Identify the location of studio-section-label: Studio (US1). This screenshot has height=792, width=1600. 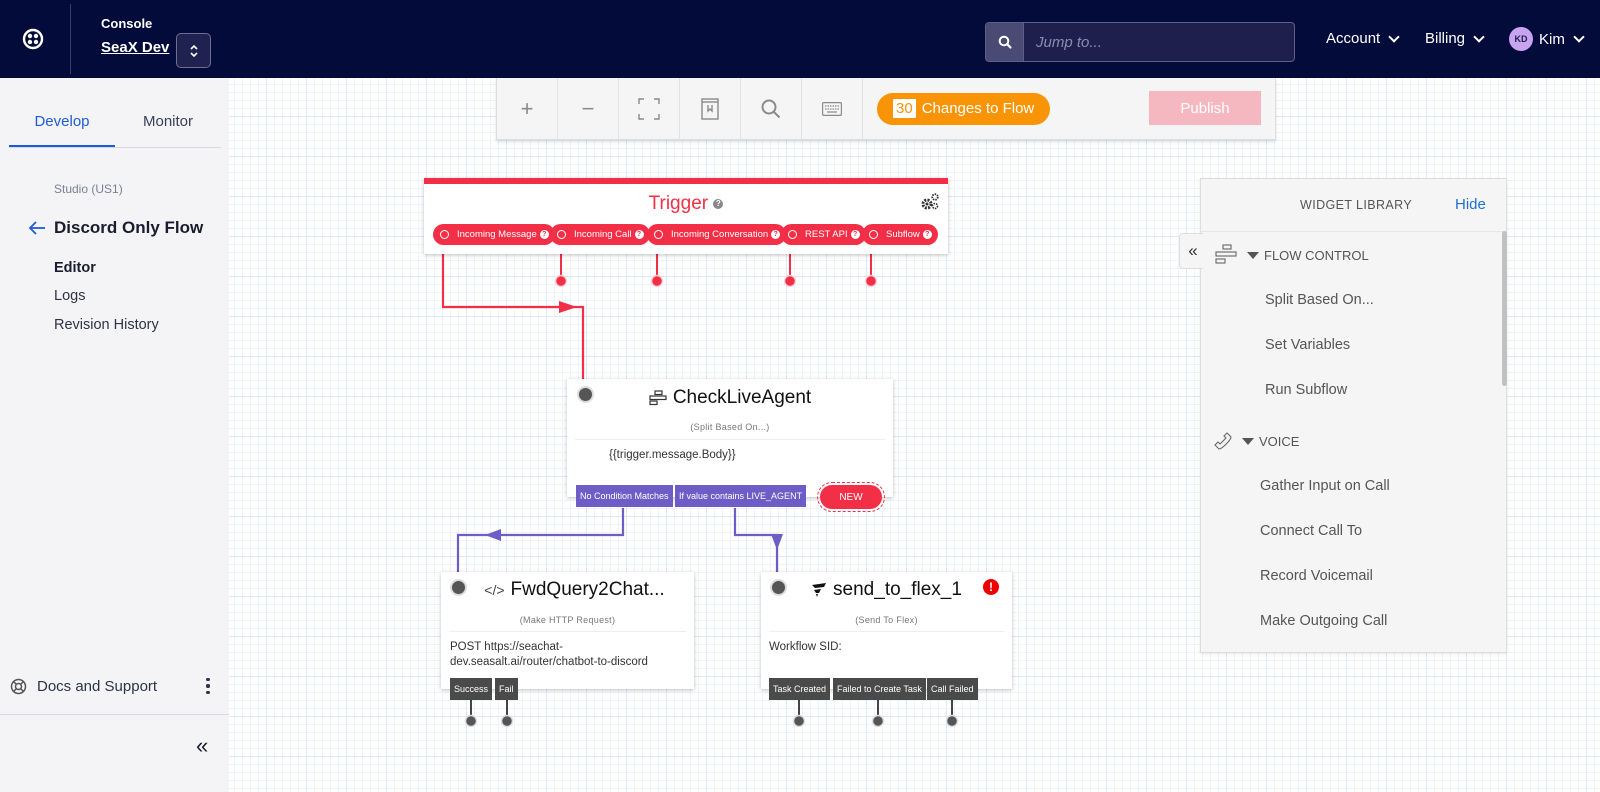
(88, 189).